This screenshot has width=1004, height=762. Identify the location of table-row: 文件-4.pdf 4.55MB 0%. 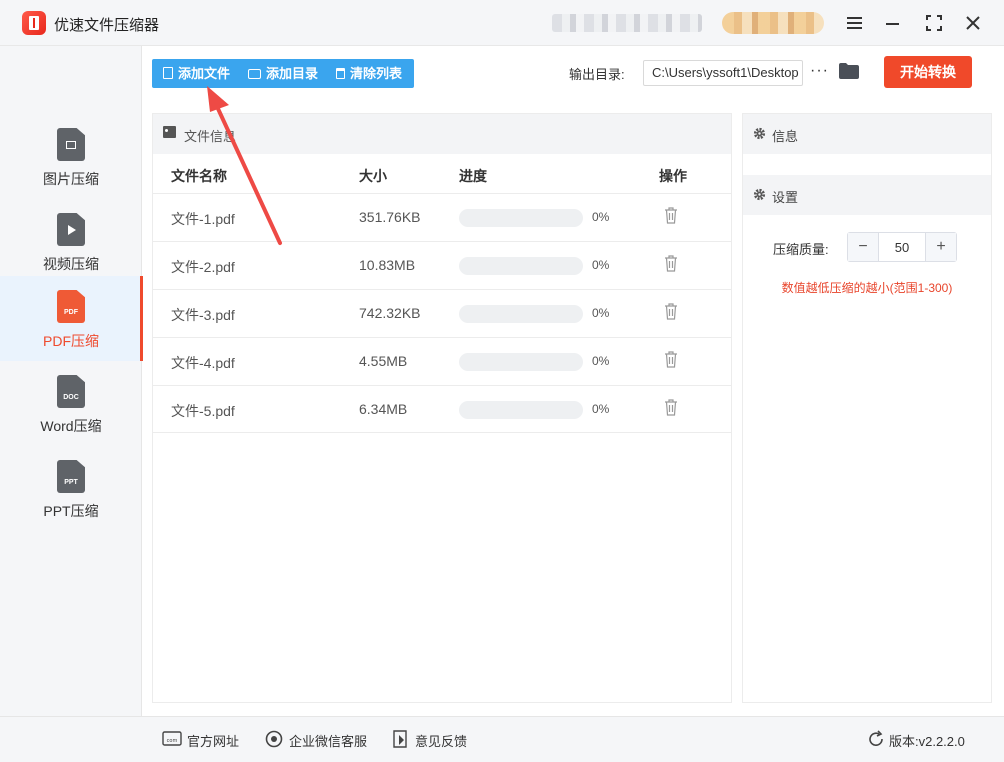
(442, 361).